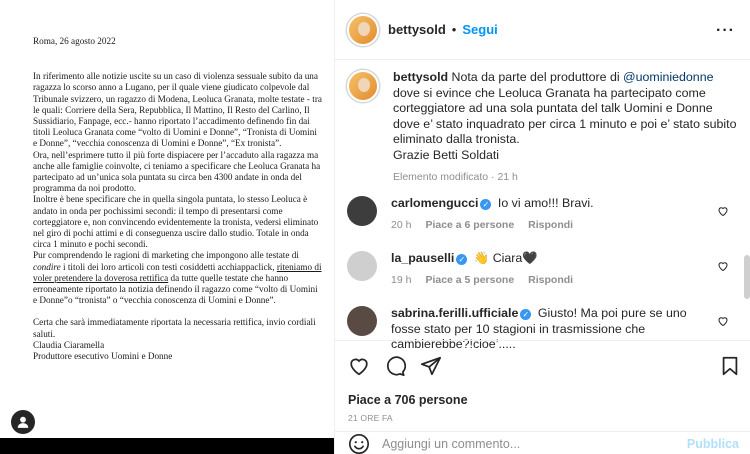 The width and height of the screenshot is (750, 454). What do you see at coordinates (454, 313) in the screenshot?
I see `comment-username: sabrina.ferilli.ufficiale` at bounding box center [454, 313].